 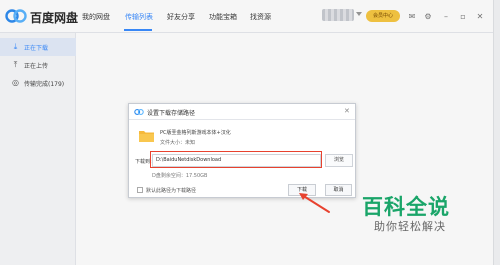 What do you see at coordinates (410, 226) in the screenshot?
I see `watermark-subtitle: 助你轻松解决` at bounding box center [410, 226].